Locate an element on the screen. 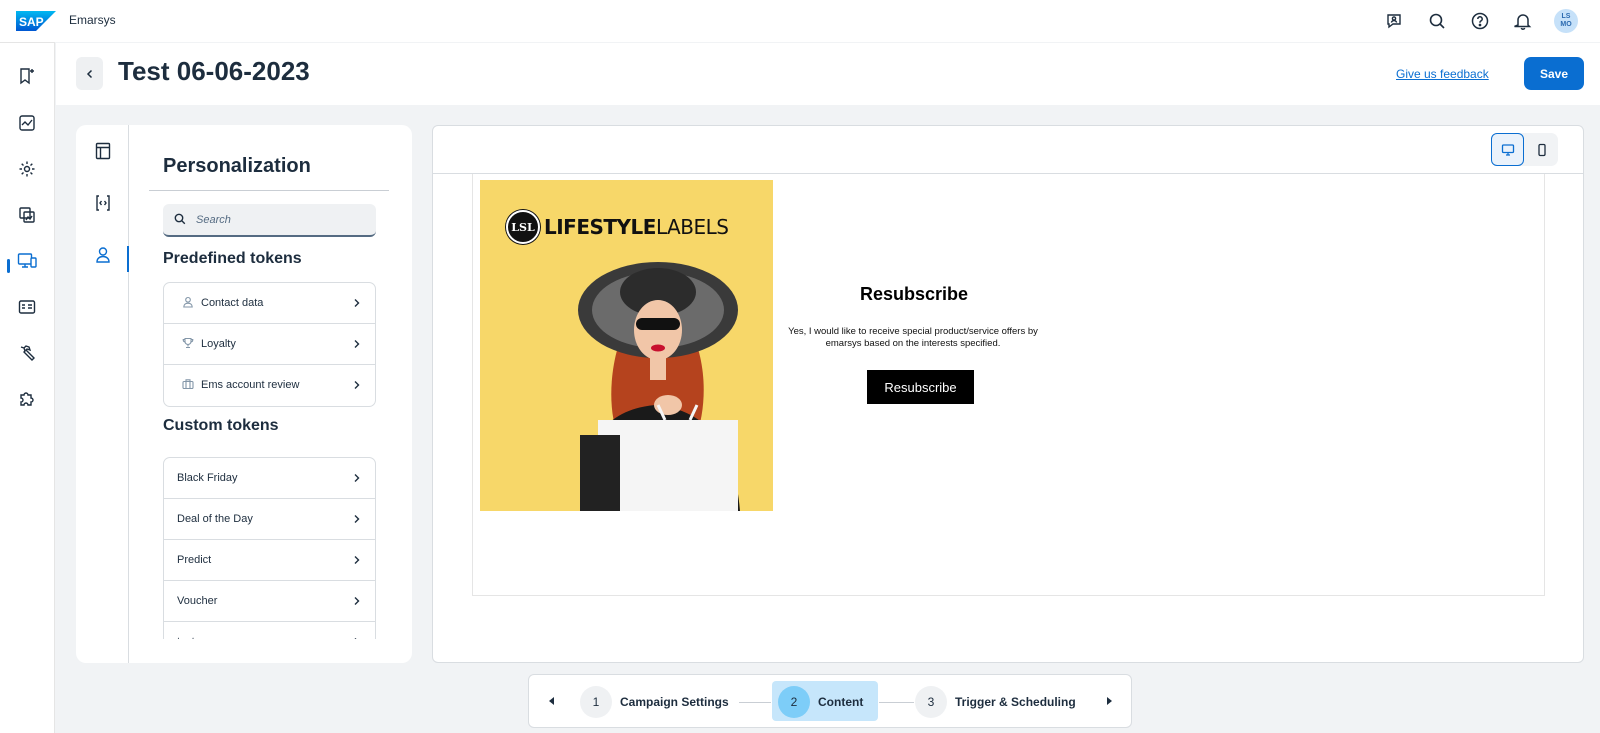  panel-title: Personalization is located at coordinates (237, 166).